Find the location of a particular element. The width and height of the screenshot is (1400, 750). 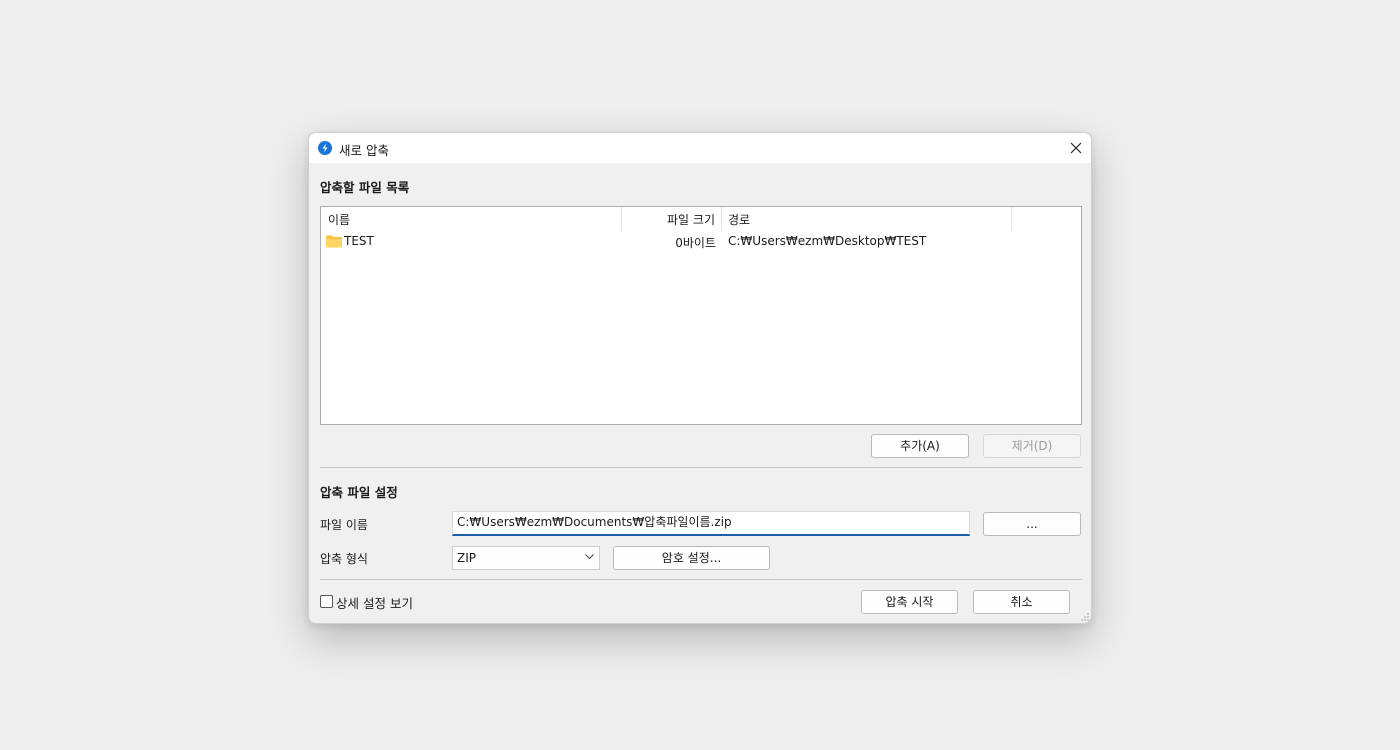

cancel-button: 취소 is located at coordinates (1021, 602).